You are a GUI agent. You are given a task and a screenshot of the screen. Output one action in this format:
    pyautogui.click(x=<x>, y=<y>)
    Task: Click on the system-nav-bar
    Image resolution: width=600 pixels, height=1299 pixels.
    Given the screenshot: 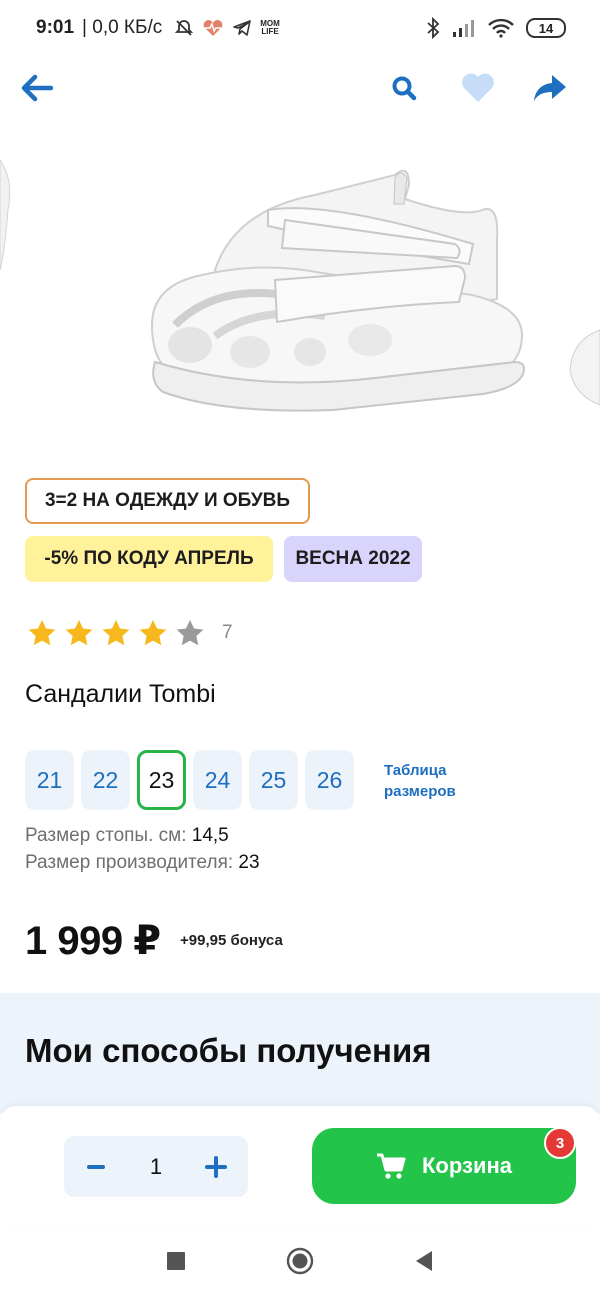 What is the action you would take?
    pyautogui.click(x=300, y=1263)
    